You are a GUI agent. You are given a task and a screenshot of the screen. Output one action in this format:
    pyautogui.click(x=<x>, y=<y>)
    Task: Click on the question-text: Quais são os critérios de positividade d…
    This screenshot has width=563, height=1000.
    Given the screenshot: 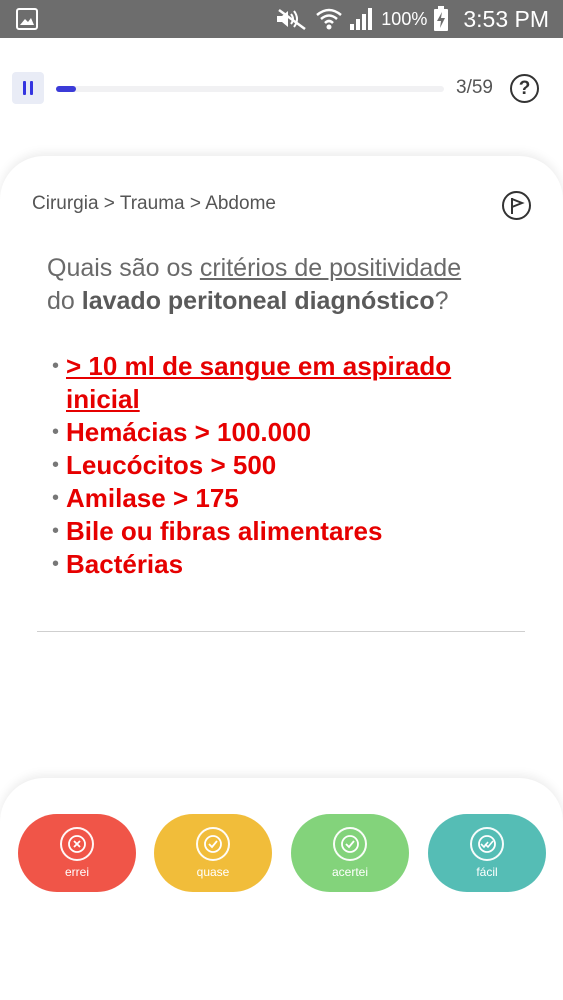 What is the action you would take?
    pyautogui.click(x=254, y=284)
    